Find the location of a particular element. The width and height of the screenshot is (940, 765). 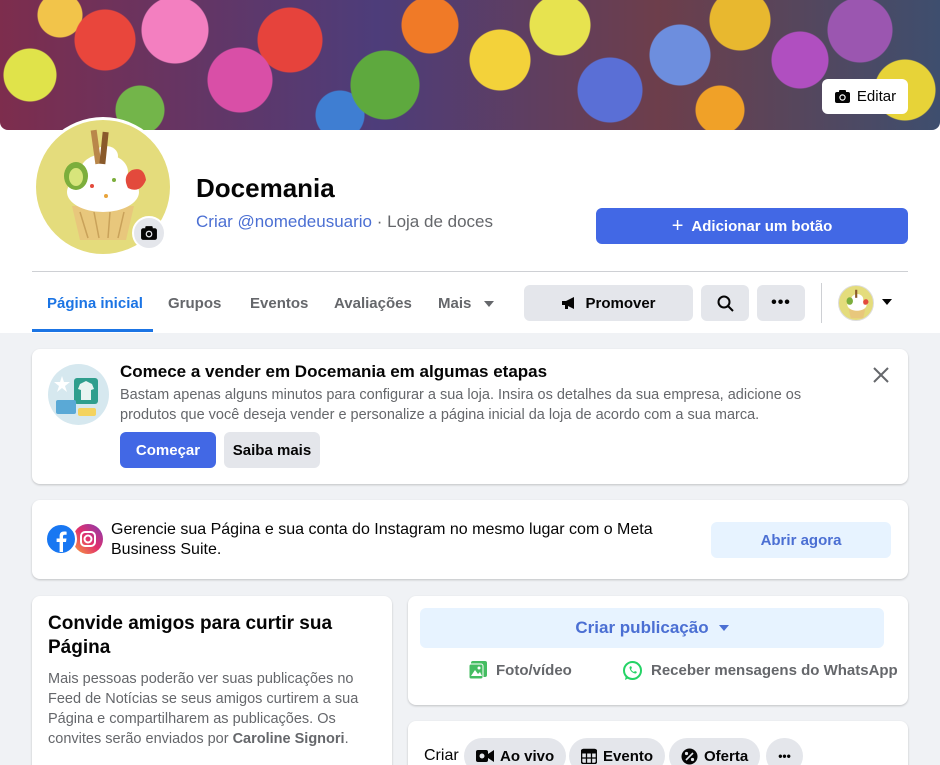

whatsapp-button: Receber mensagens do WhatsApp is located at coordinates (760, 670).